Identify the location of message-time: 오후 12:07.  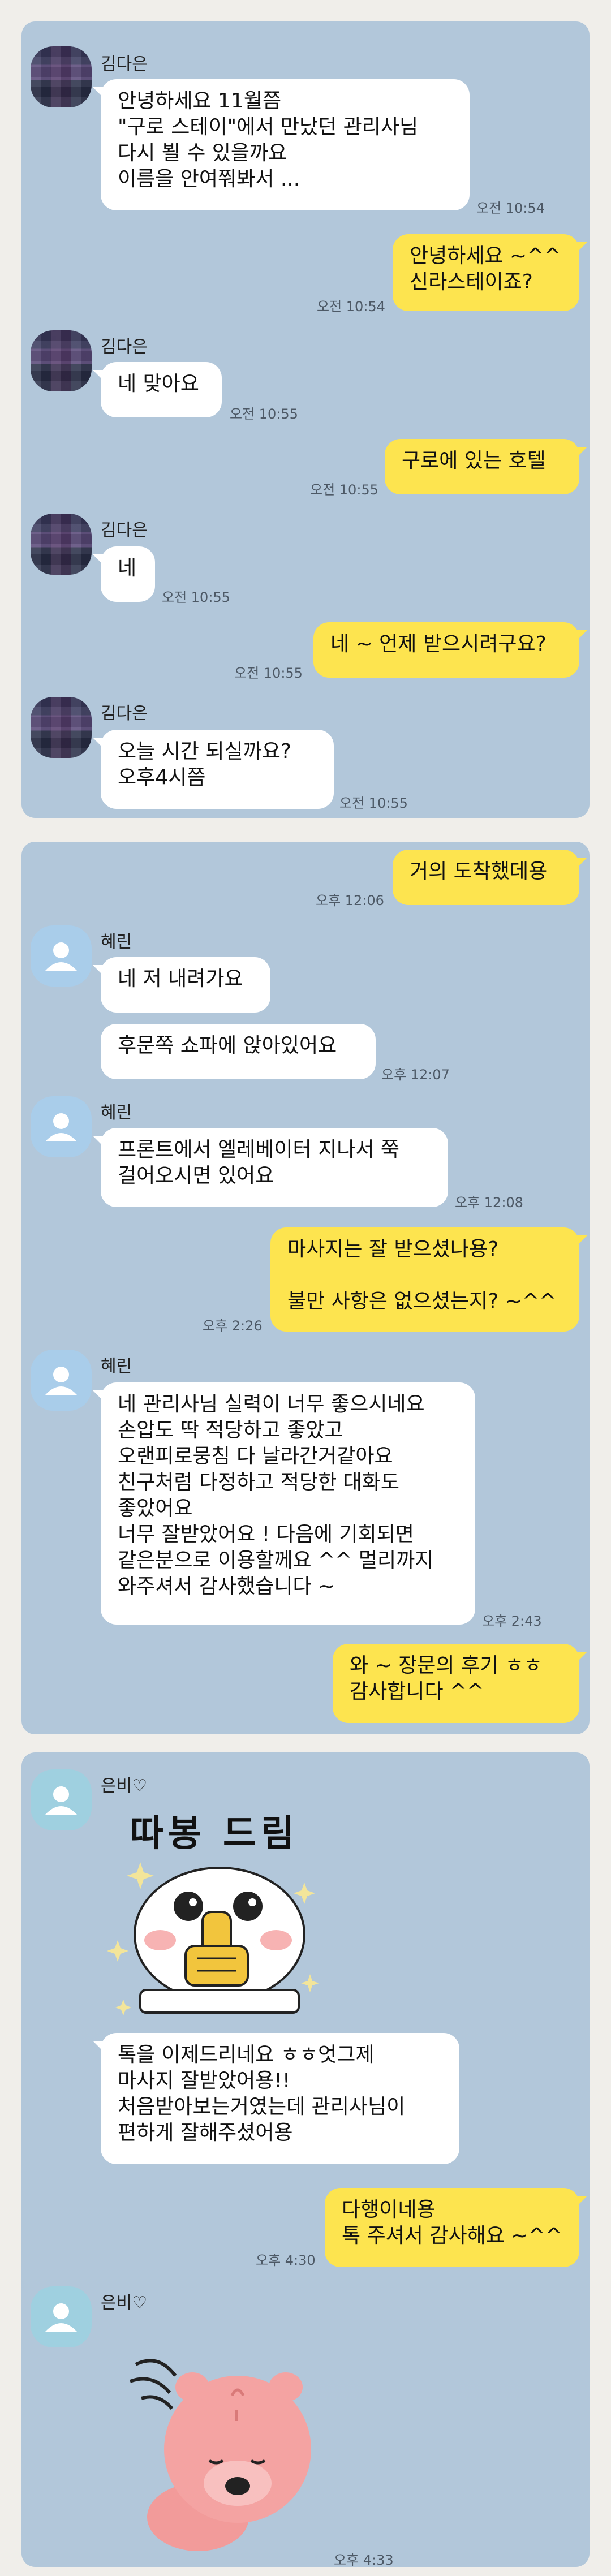
(415, 1075).